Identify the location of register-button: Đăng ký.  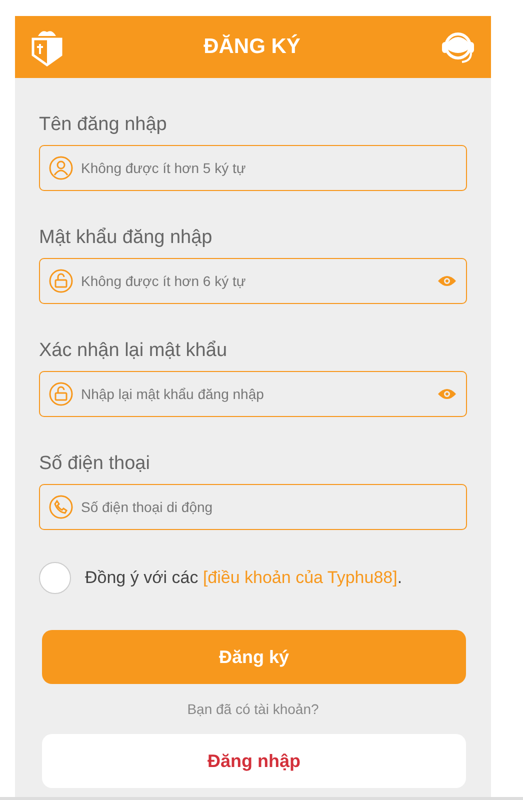
(254, 657).